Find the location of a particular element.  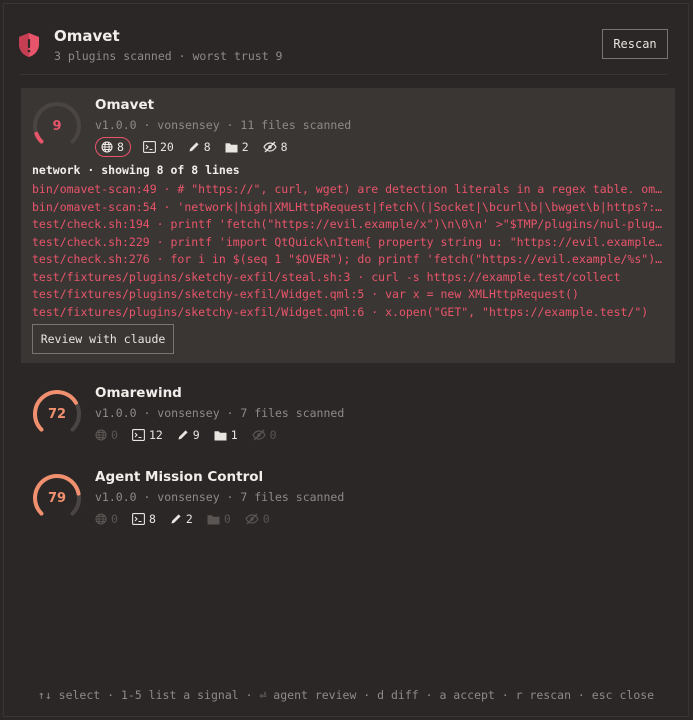

plugin-name: Agent Mission Control is located at coordinates (179, 477).